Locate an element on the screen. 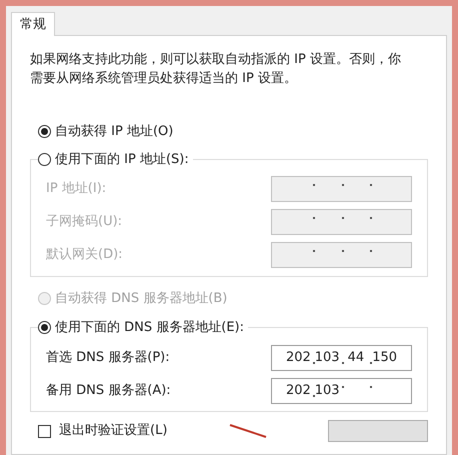 This screenshot has width=458, height=455. field-label: 默认网关(D): is located at coordinates (84, 255).